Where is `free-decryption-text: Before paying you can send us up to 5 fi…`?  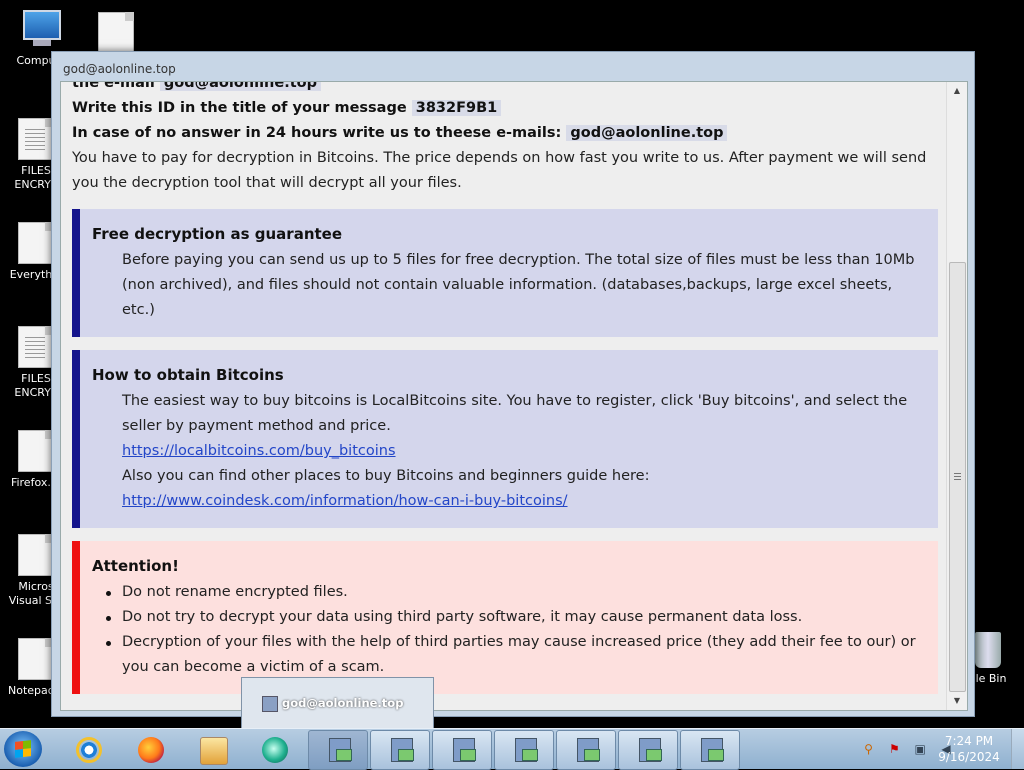 free-decryption-text: Before paying you can send us up to 5 fi… is located at coordinates (518, 285).